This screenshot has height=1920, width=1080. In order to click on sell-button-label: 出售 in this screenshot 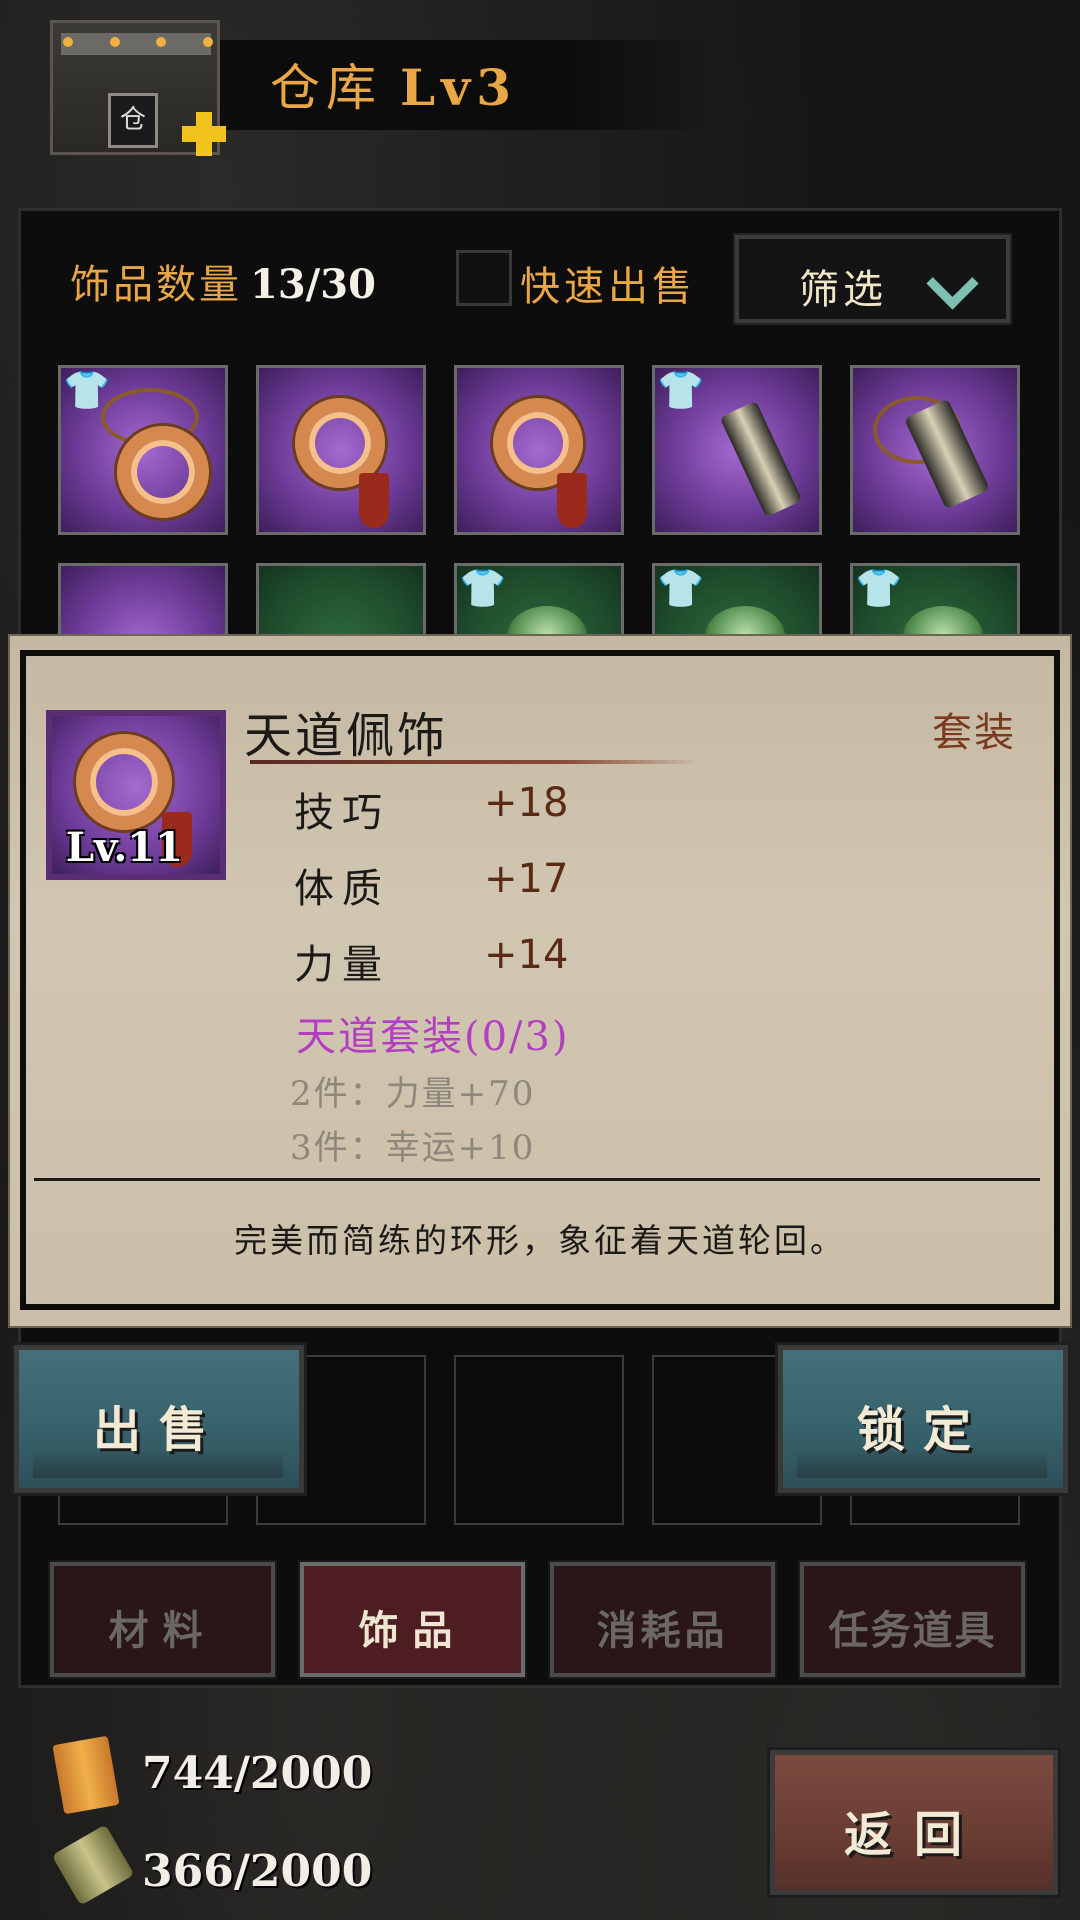, I will do `click(158, 1430)`.